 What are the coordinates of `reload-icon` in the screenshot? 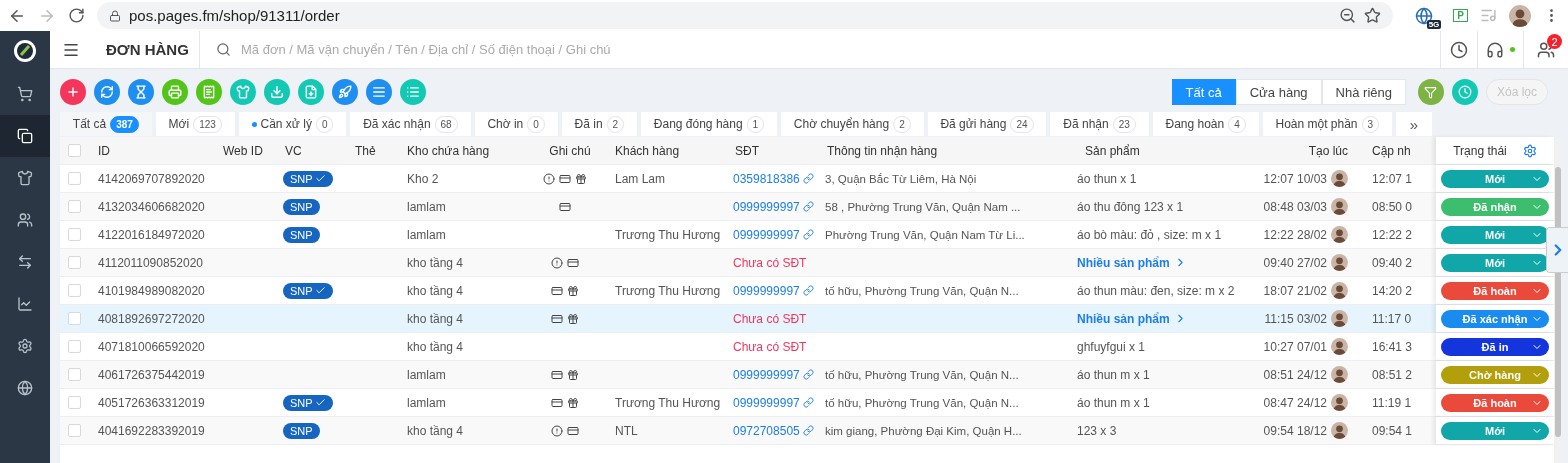 It's located at (76, 15).